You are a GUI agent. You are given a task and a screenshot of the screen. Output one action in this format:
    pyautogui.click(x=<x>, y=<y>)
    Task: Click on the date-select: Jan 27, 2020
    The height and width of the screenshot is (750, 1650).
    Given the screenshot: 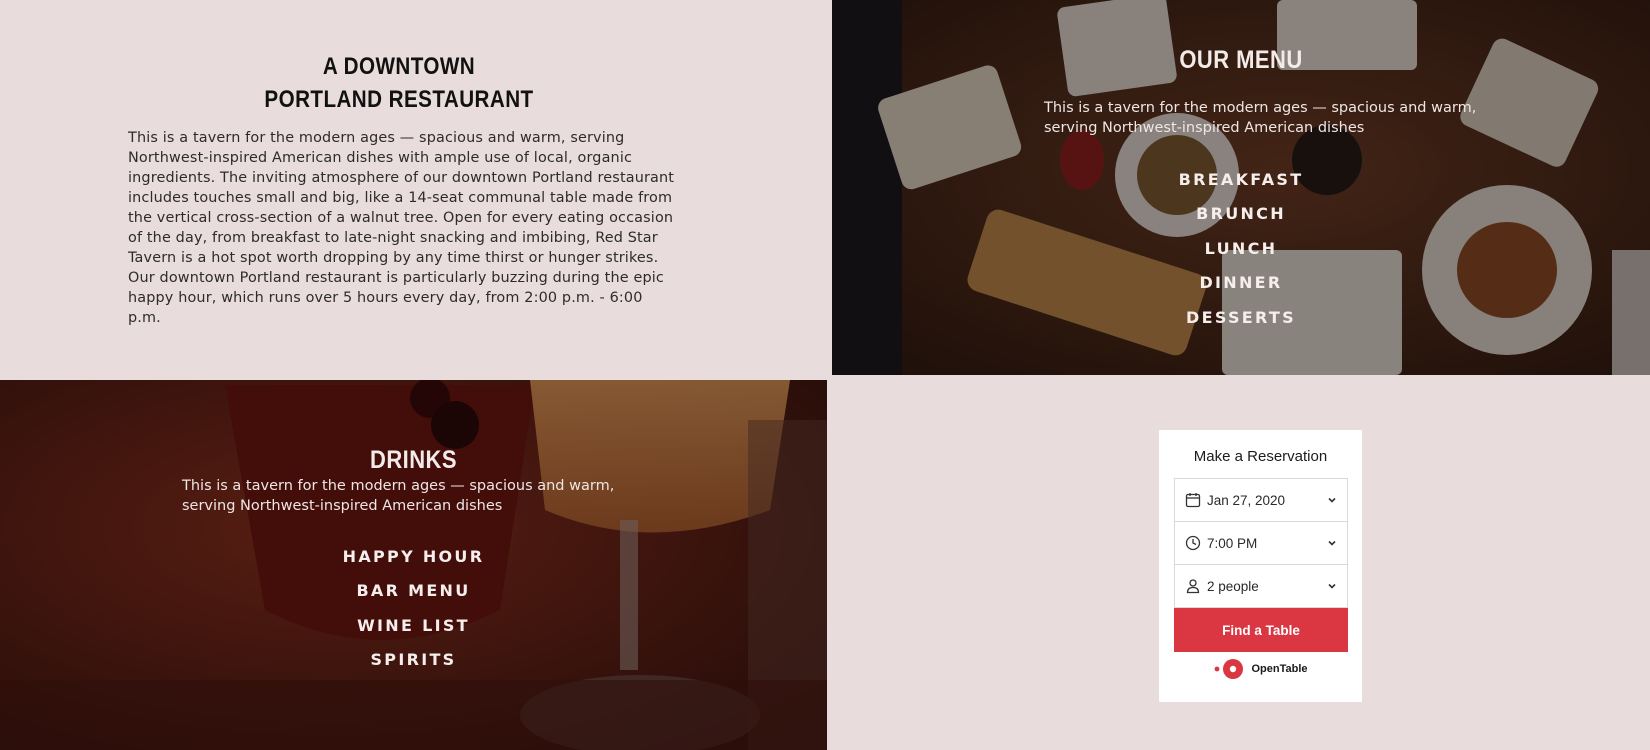 What is the action you would take?
    pyautogui.click(x=1261, y=500)
    